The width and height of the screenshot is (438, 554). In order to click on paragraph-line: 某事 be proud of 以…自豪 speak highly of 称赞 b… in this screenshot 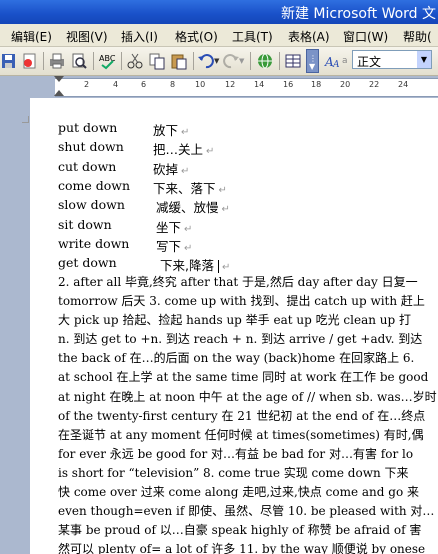, I will do `click(240, 530)`.